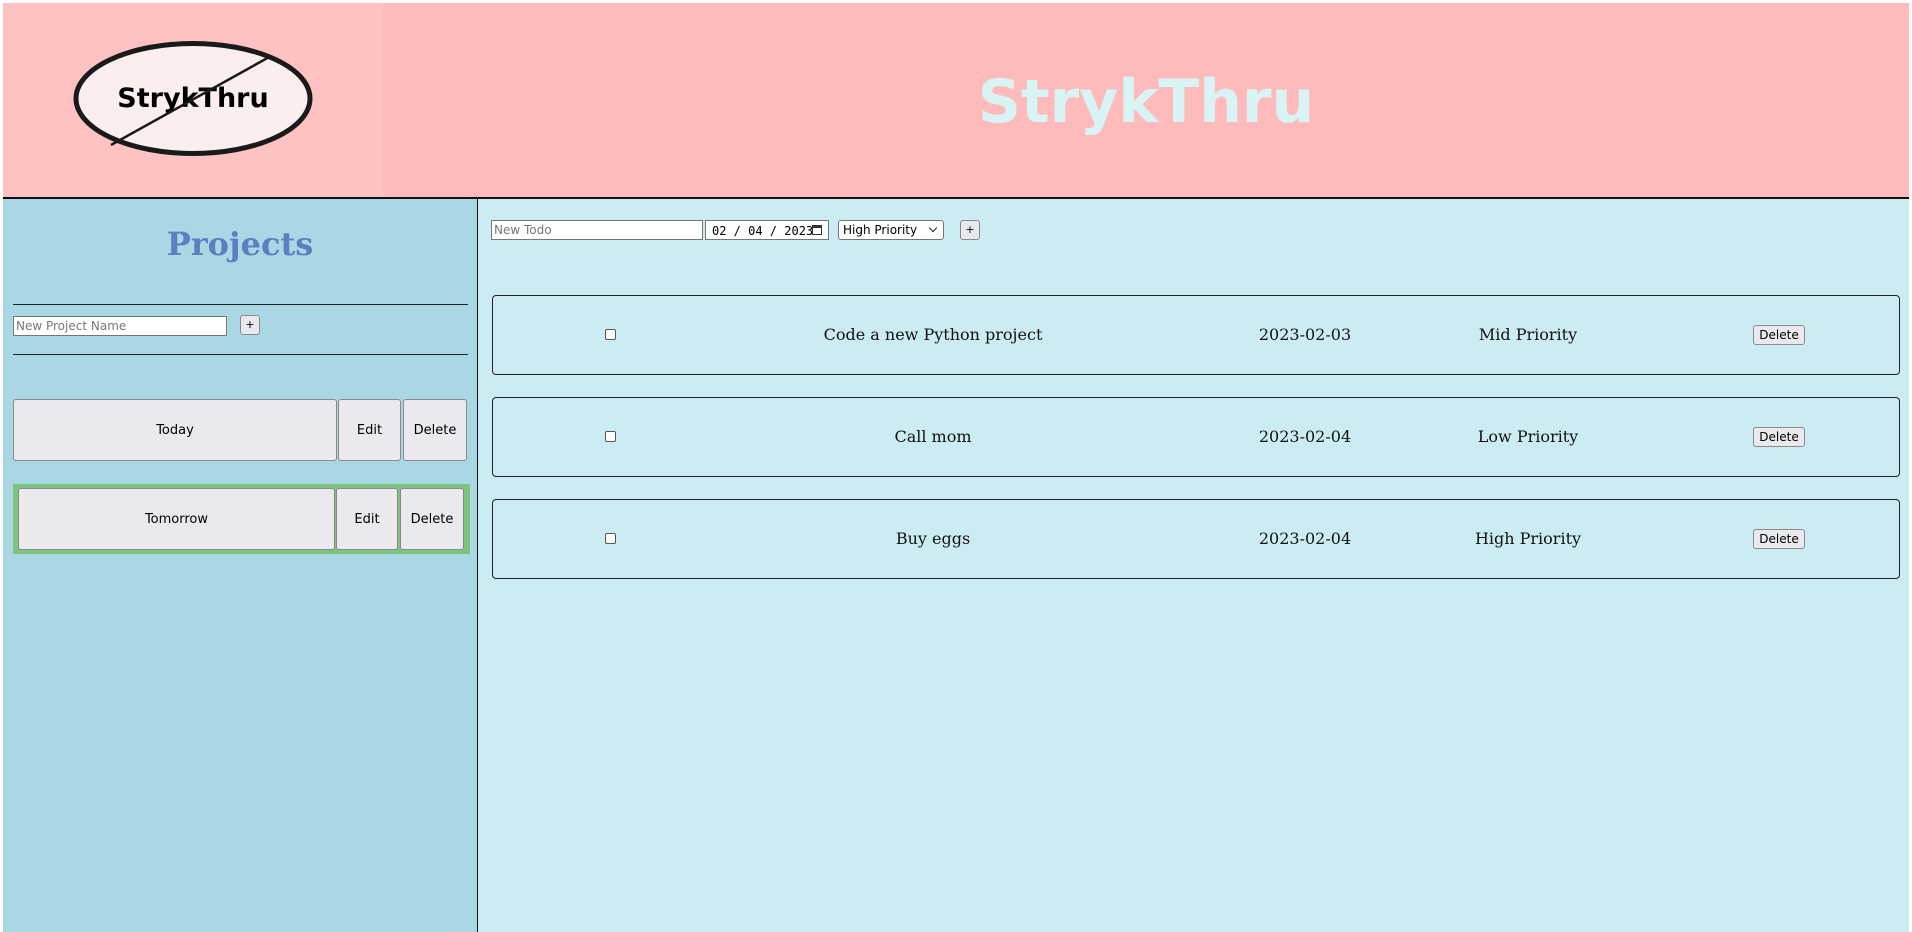 The image size is (1912, 932). Describe the element at coordinates (933, 436) in the screenshot. I see `todo-title: Call mom` at that location.